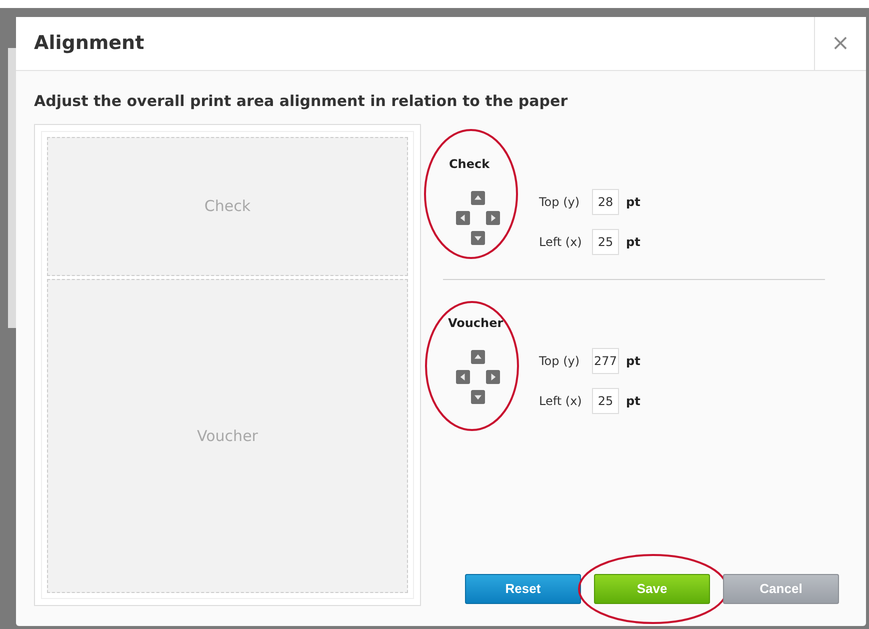  I want to click on value-input: 277, so click(605, 361).